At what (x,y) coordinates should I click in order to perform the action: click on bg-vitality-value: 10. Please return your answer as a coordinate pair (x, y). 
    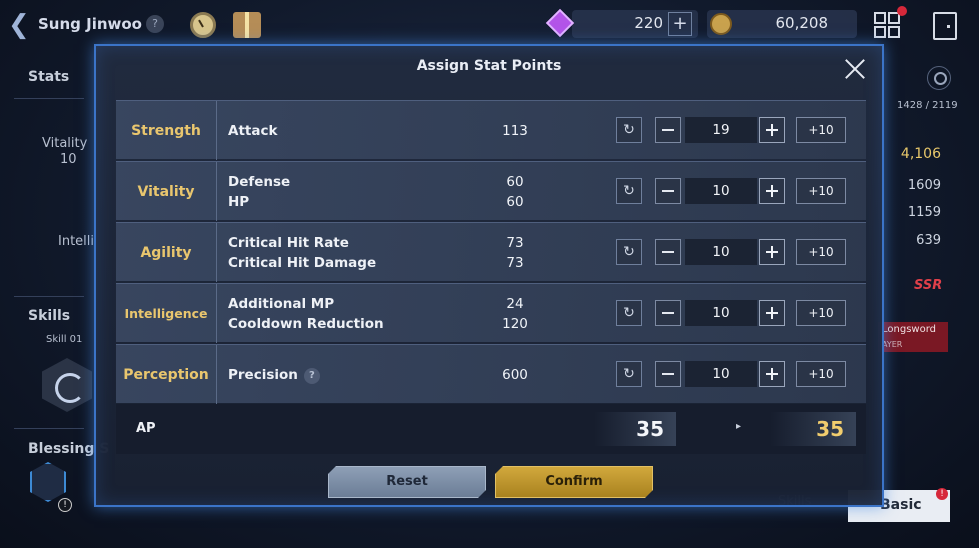
    Looking at the image, I should click on (68, 159).